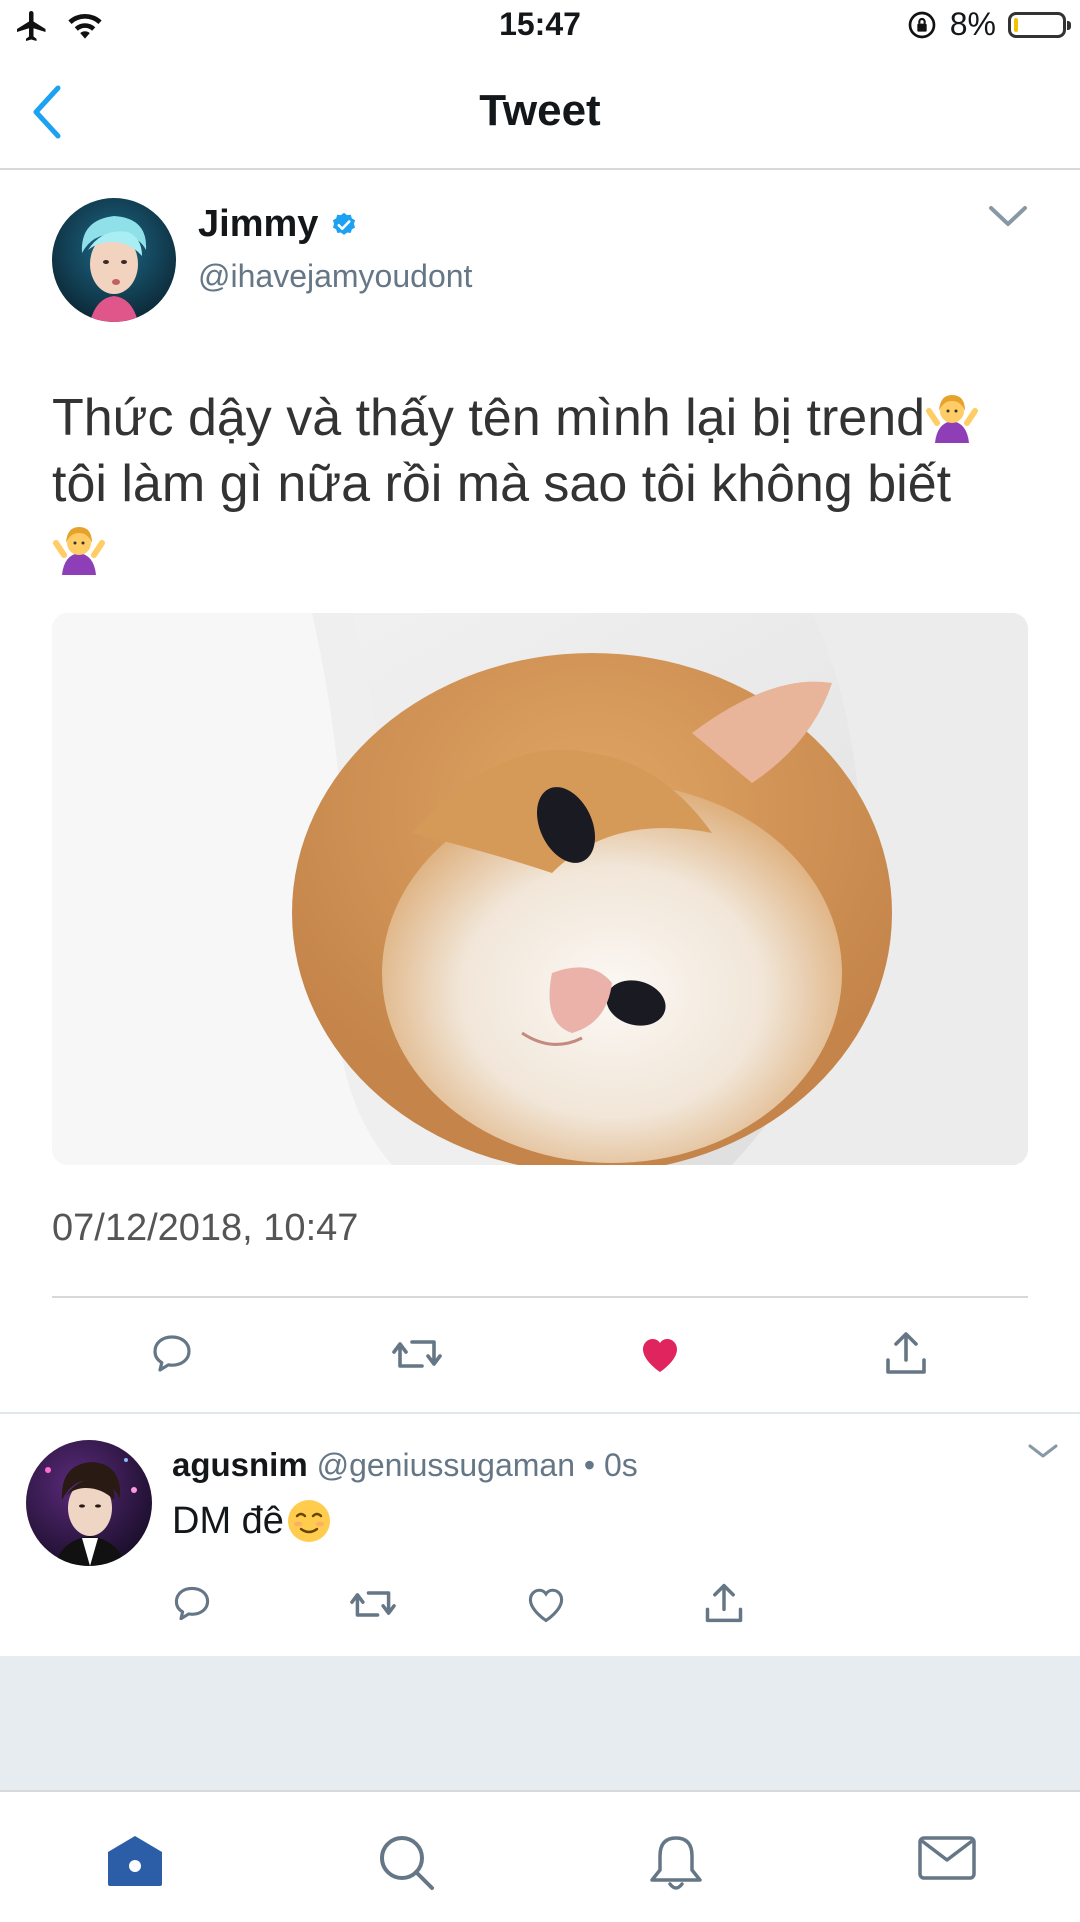 Image resolution: width=1080 pixels, height=1922 pixels. I want to click on search-icon, so click(407, 1863).